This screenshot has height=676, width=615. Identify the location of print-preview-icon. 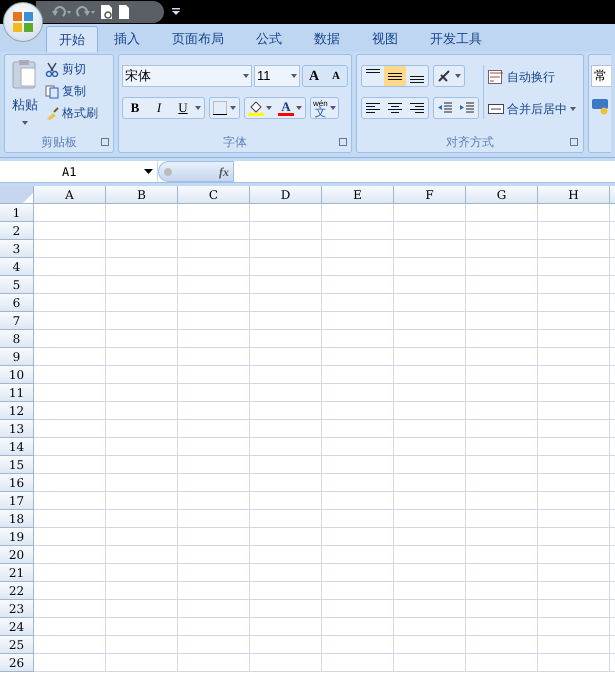
(107, 12).